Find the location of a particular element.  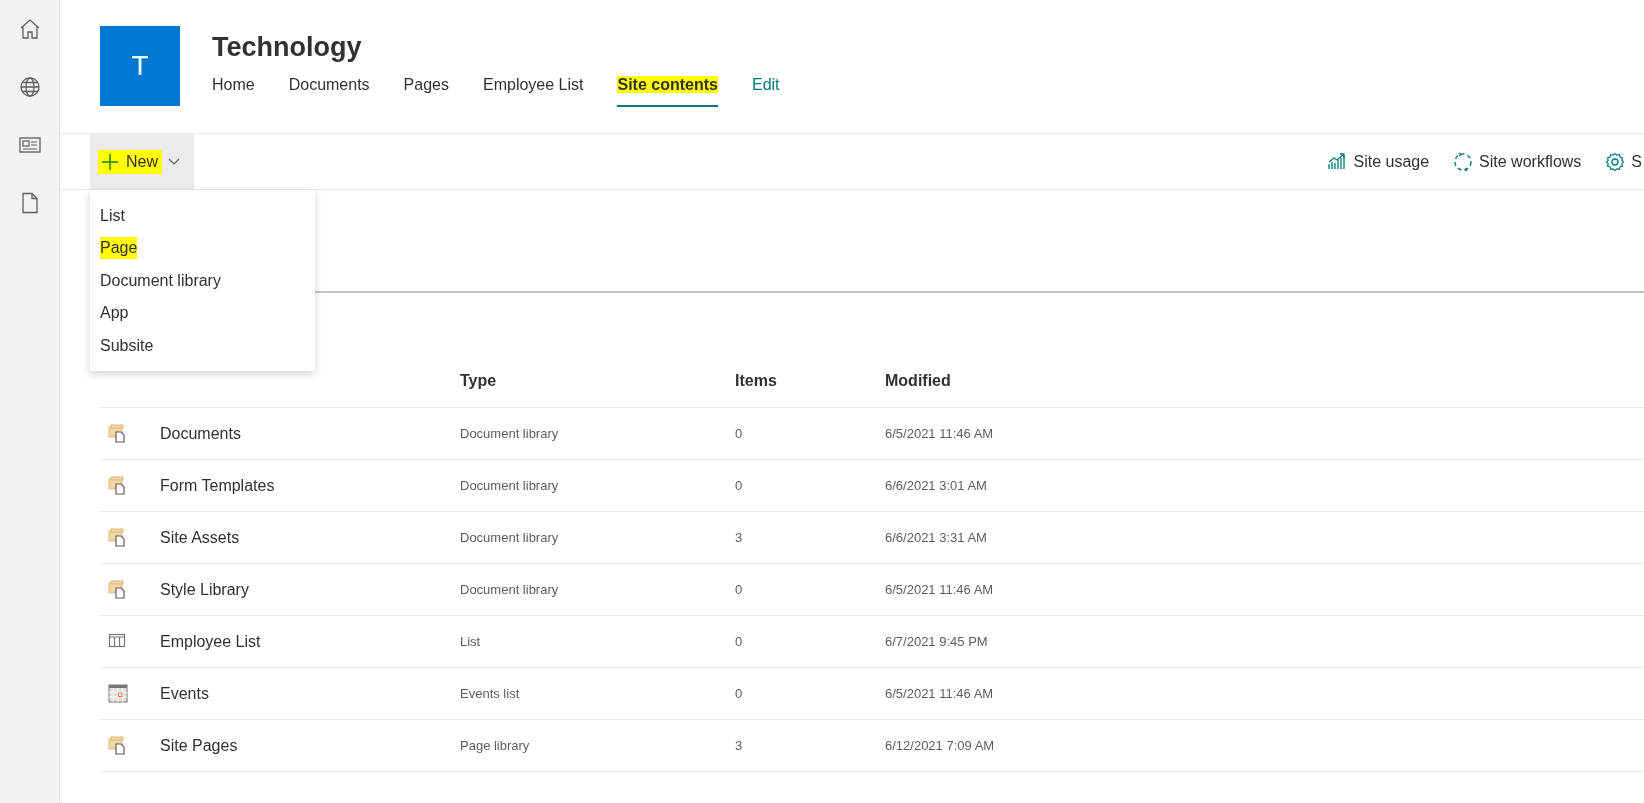

chevron-down-icon is located at coordinates (174, 161).